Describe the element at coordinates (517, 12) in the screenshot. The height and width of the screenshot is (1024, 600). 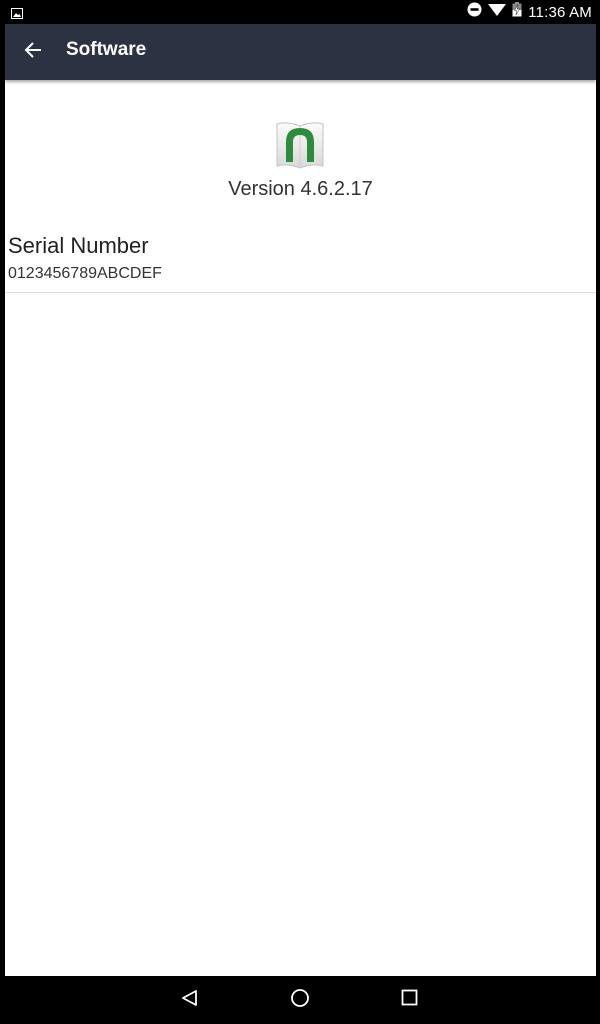
I see `battery-charging-icon` at that location.